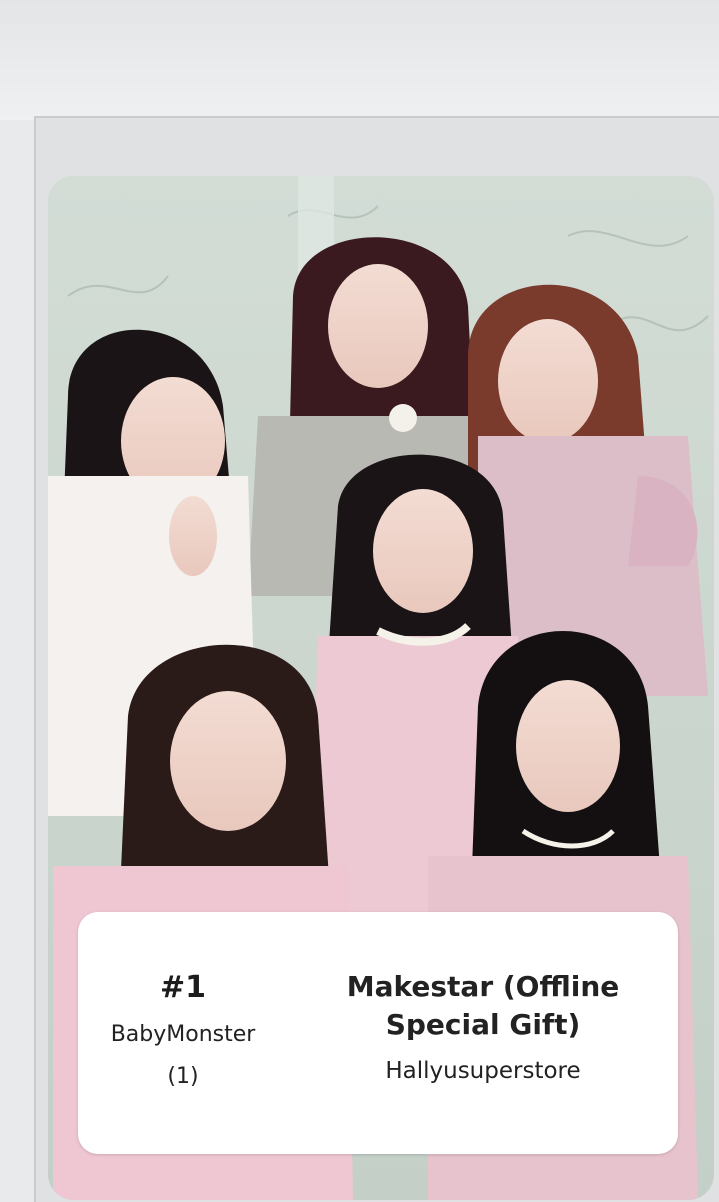 This screenshot has width=719, height=1202. I want to click on label-left-column: #1 BabyMonster (1), so click(183, 1033).